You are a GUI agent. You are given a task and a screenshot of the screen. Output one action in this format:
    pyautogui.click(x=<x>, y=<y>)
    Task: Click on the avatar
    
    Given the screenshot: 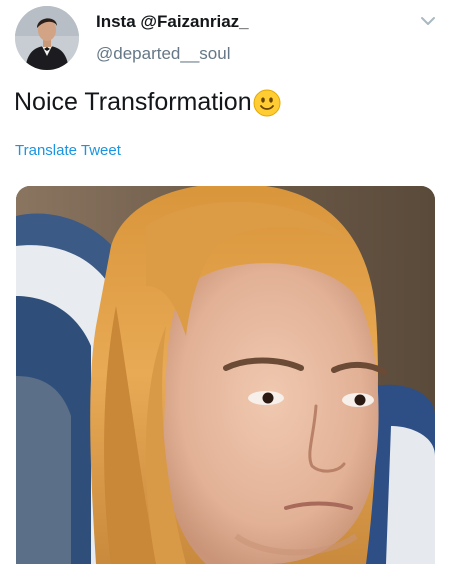 What is the action you would take?
    pyautogui.click(x=47, y=38)
    